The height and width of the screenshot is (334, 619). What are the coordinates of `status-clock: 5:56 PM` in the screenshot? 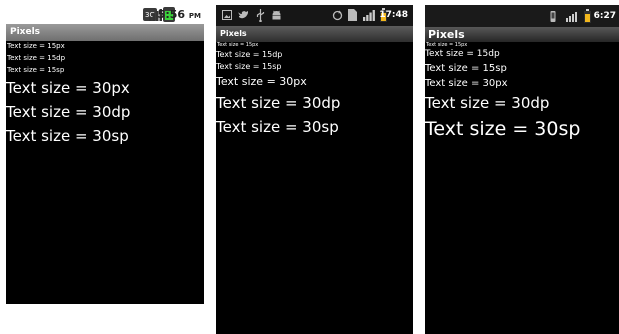 It's located at (179, 14).